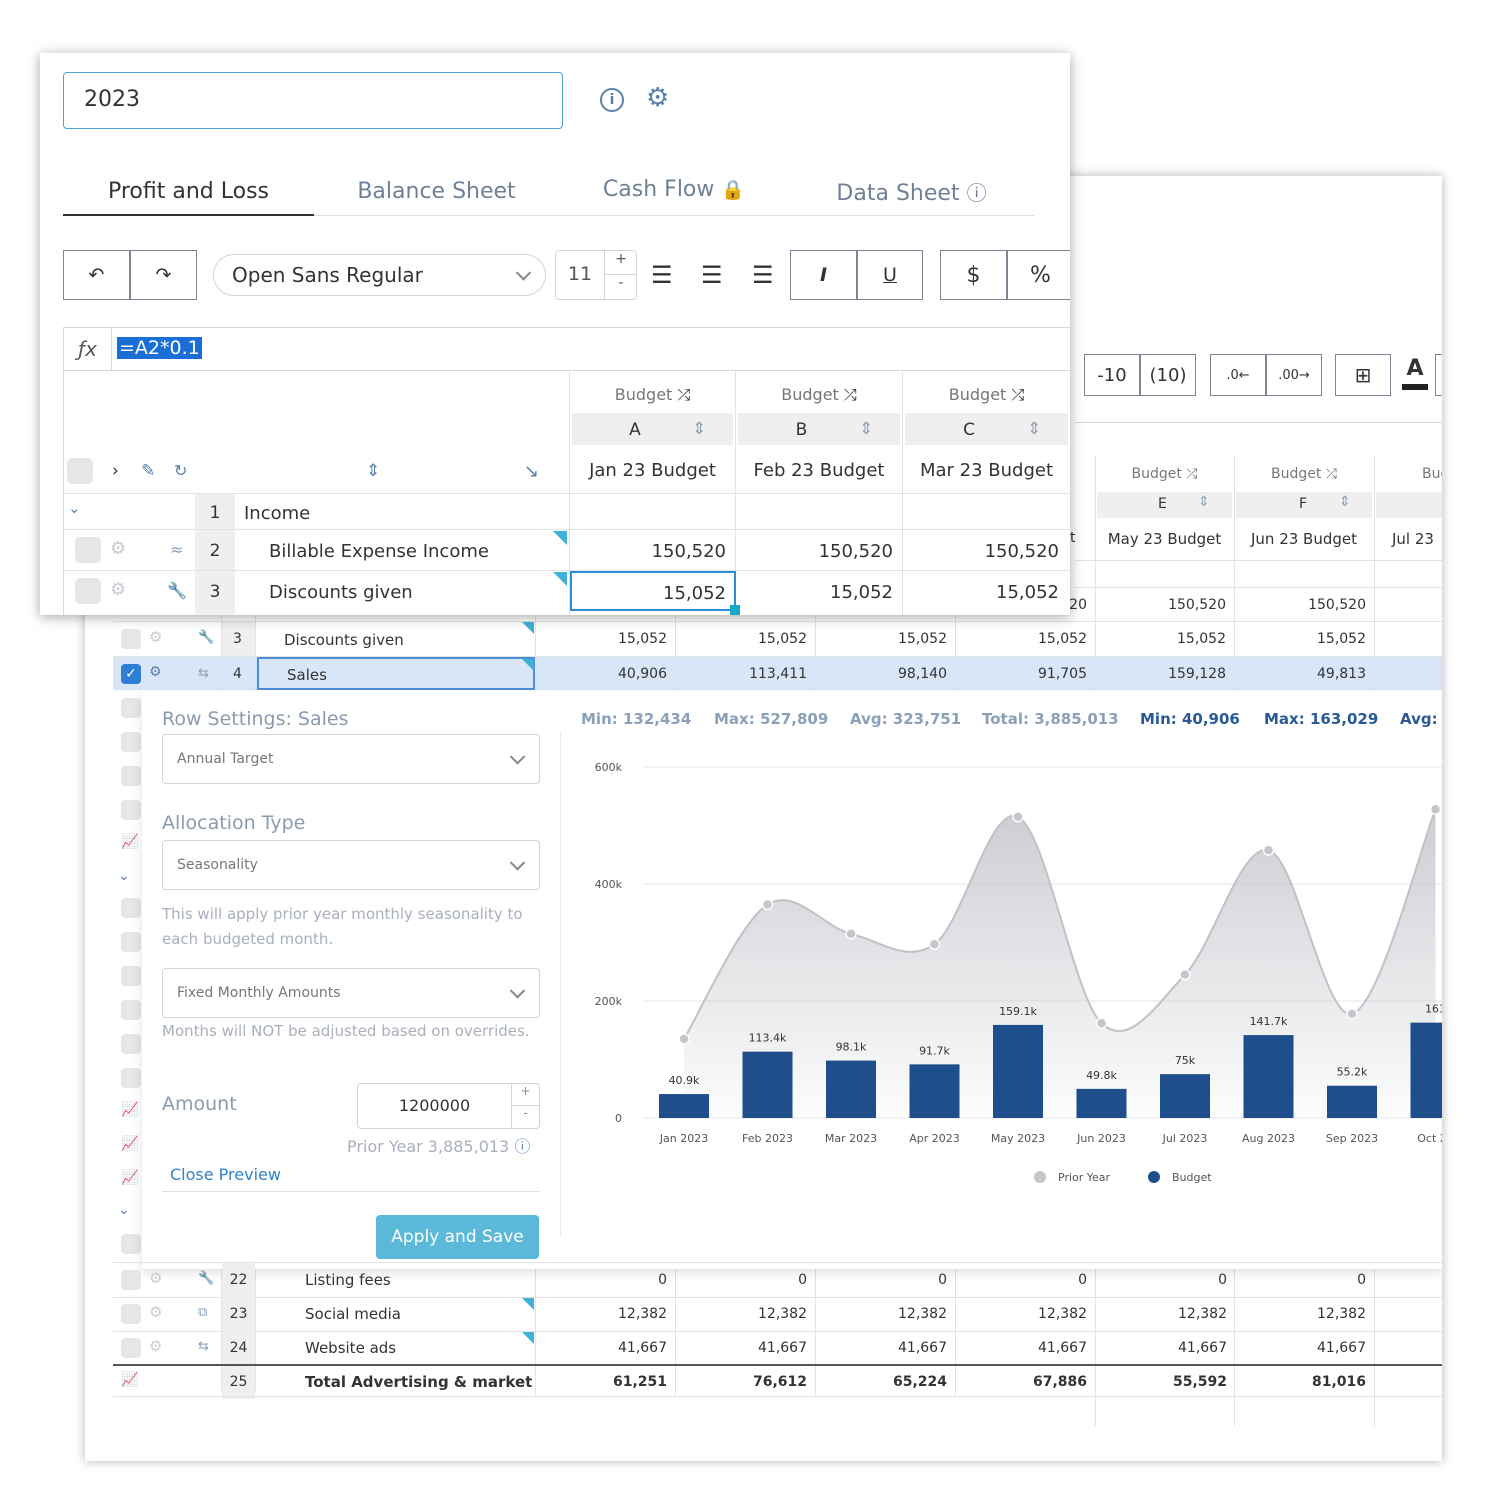  I want to click on decrease-decimal-button: .0←, so click(1238, 375).